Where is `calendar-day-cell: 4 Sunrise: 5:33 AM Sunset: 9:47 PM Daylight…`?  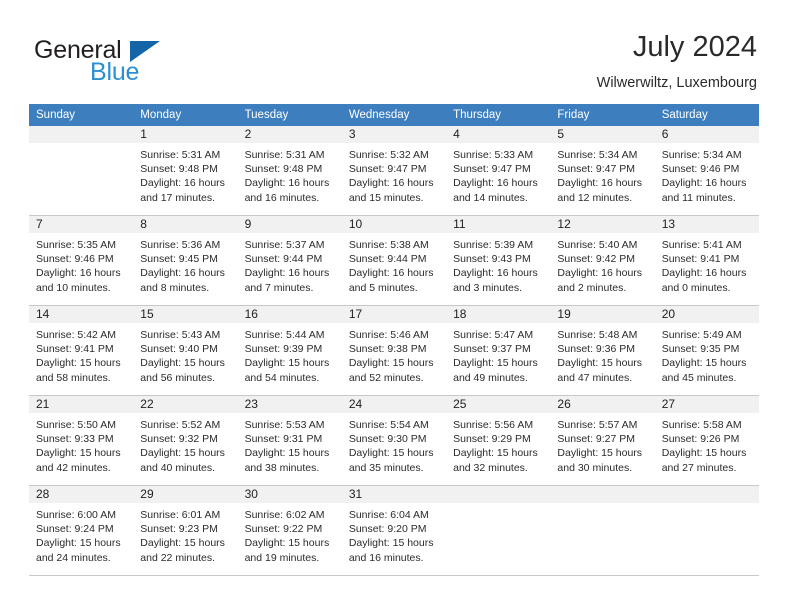
calendar-day-cell: 4 Sunrise: 5:33 AM Sunset: 9:47 PM Daylight… is located at coordinates (498, 171).